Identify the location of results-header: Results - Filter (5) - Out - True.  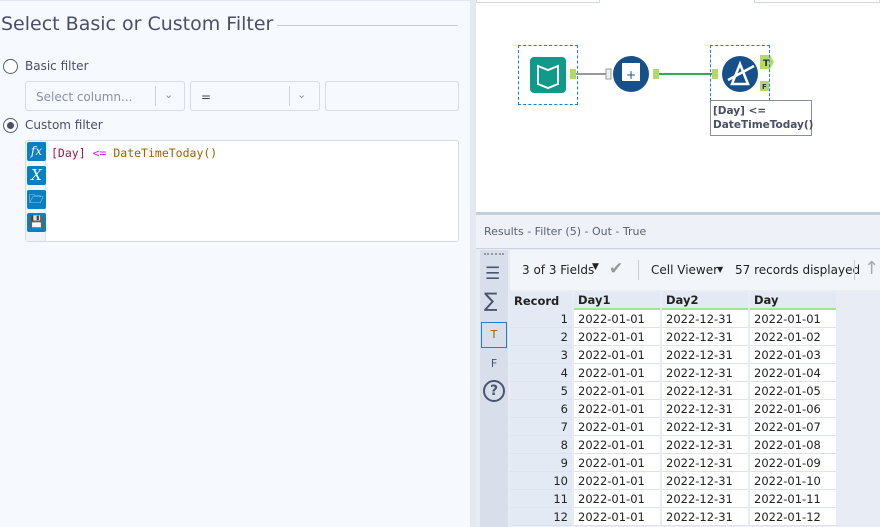
(678, 232).